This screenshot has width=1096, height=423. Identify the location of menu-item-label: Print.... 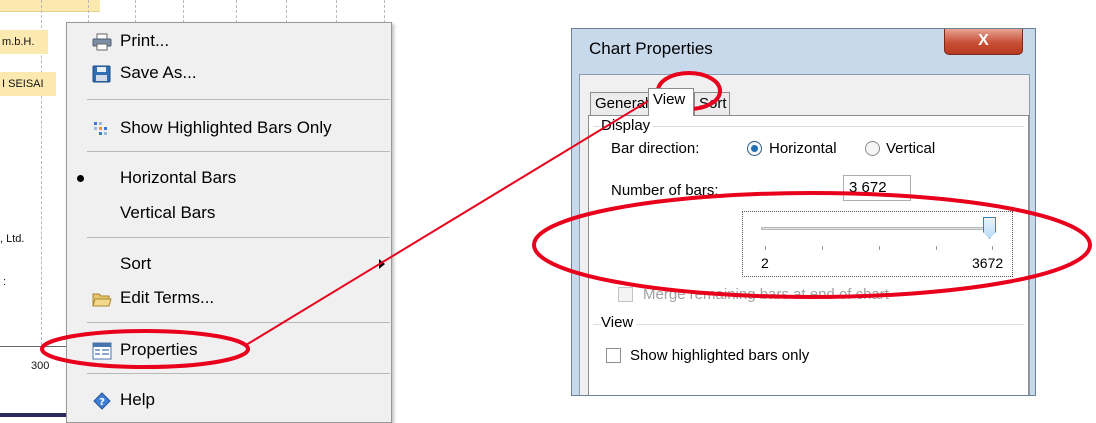
(145, 40).